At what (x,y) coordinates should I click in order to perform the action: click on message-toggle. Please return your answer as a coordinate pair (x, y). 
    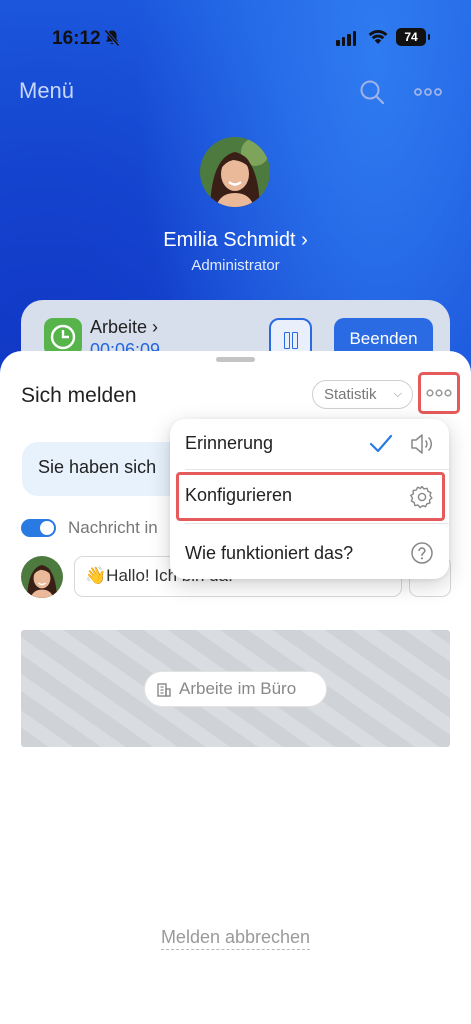
    Looking at the image, I should click on (38, 528).